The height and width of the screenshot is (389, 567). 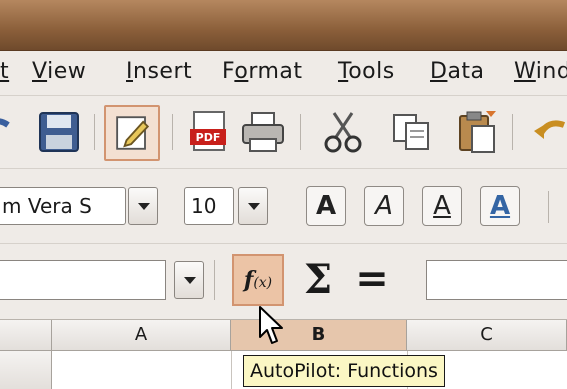 What do you see at coordinates (132, 133) in the screenshot?
I see `edit-file-icon` at bounding box center [132, 133].